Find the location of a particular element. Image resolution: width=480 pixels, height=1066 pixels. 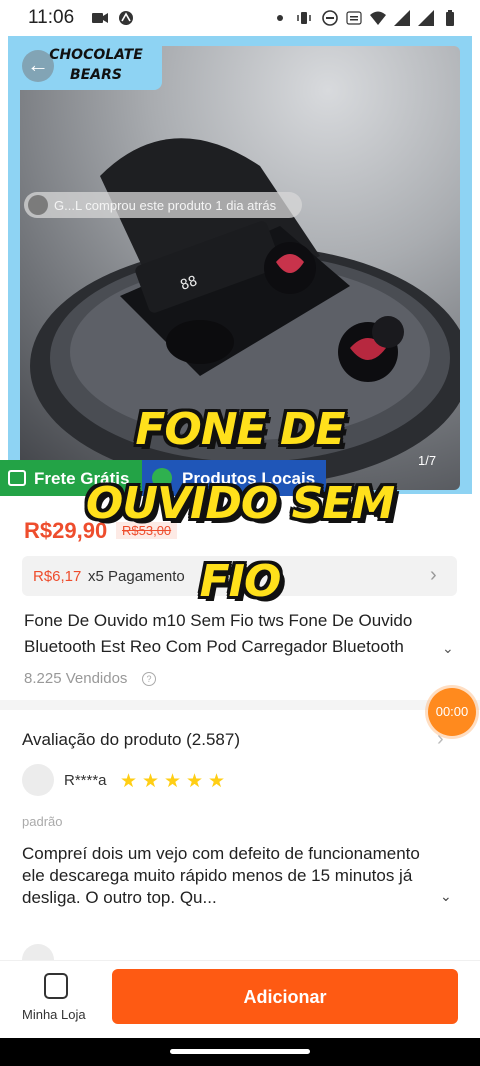

back-button: ← is located at coordinates (38, 66).